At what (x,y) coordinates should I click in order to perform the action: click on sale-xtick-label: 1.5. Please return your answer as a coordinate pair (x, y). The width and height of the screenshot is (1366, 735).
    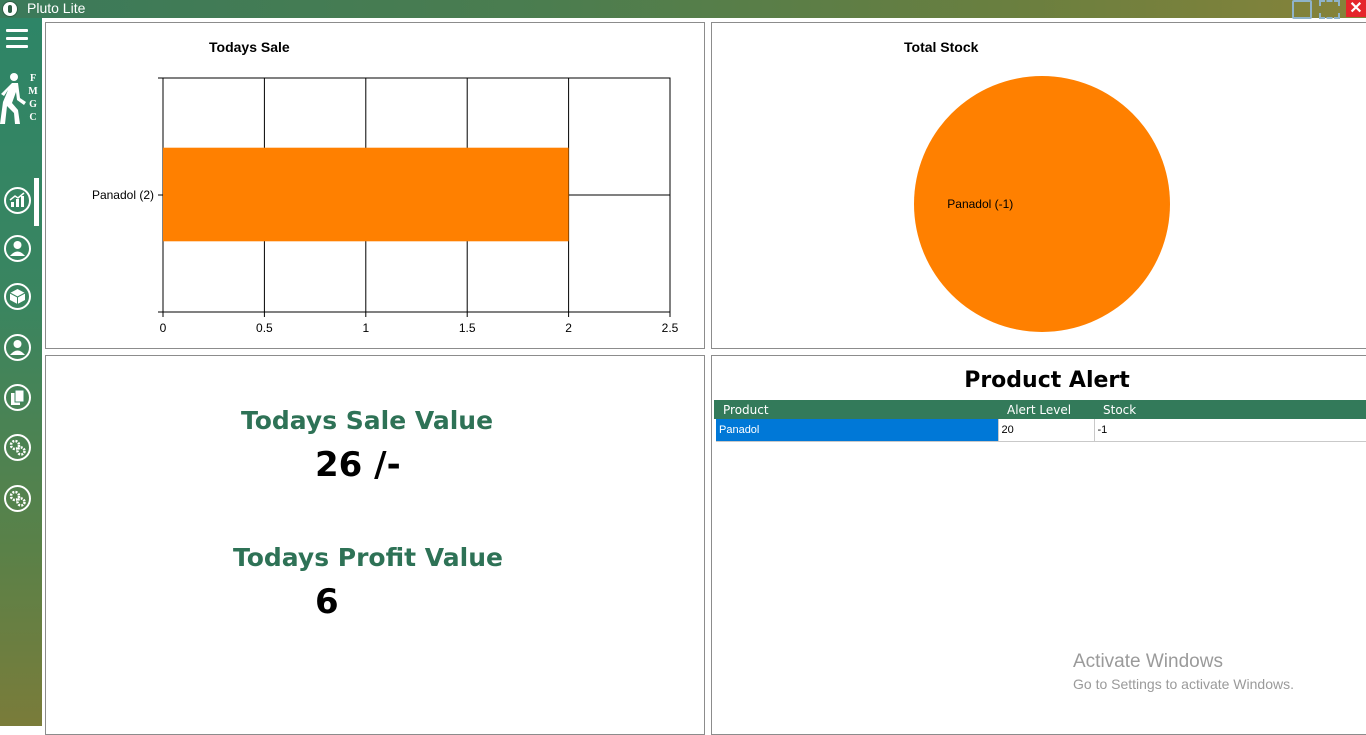
    Looking at the image, I should click on (467, 328).